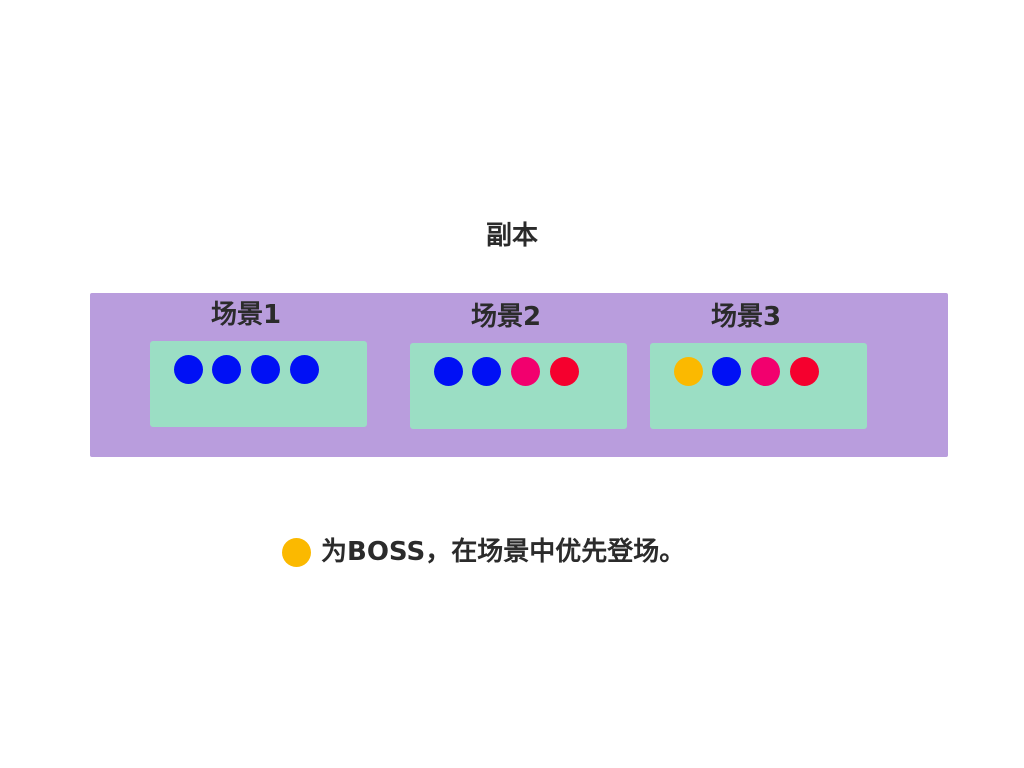 This screenshot has width=1024, height=768. I want to click on scene-3-label: 场景3, so click(746, 317).